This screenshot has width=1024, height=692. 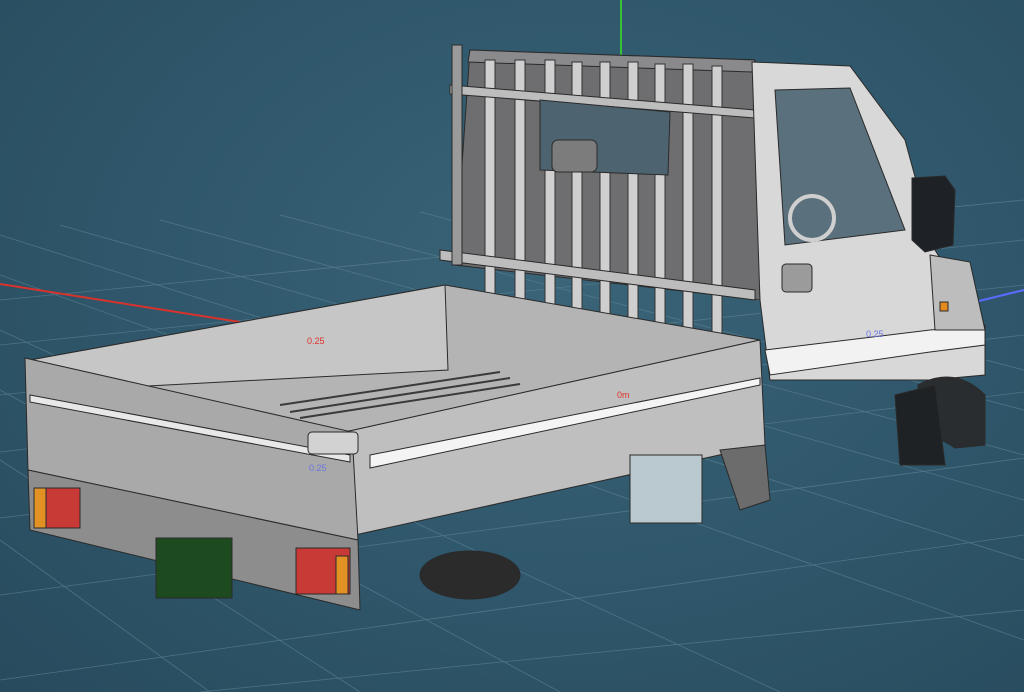 I want to click on license-plate, so click(x=194, y=568).